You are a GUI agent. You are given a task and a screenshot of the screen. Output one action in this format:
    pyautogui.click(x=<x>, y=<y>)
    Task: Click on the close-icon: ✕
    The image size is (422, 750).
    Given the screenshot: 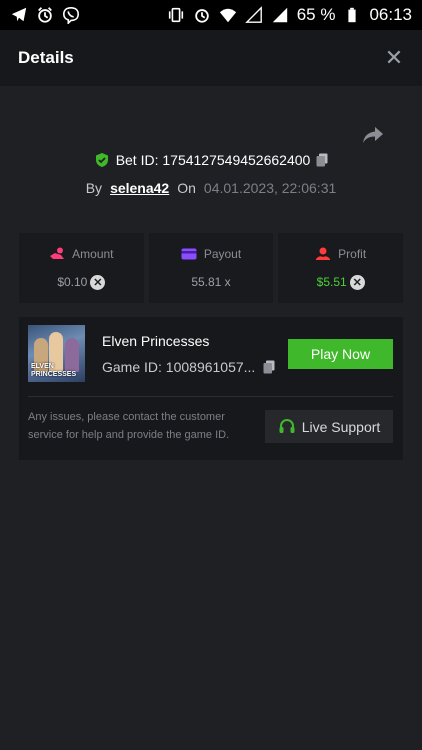 What is the action you would take?
    pyautogui.click(x=394, y=57)
    